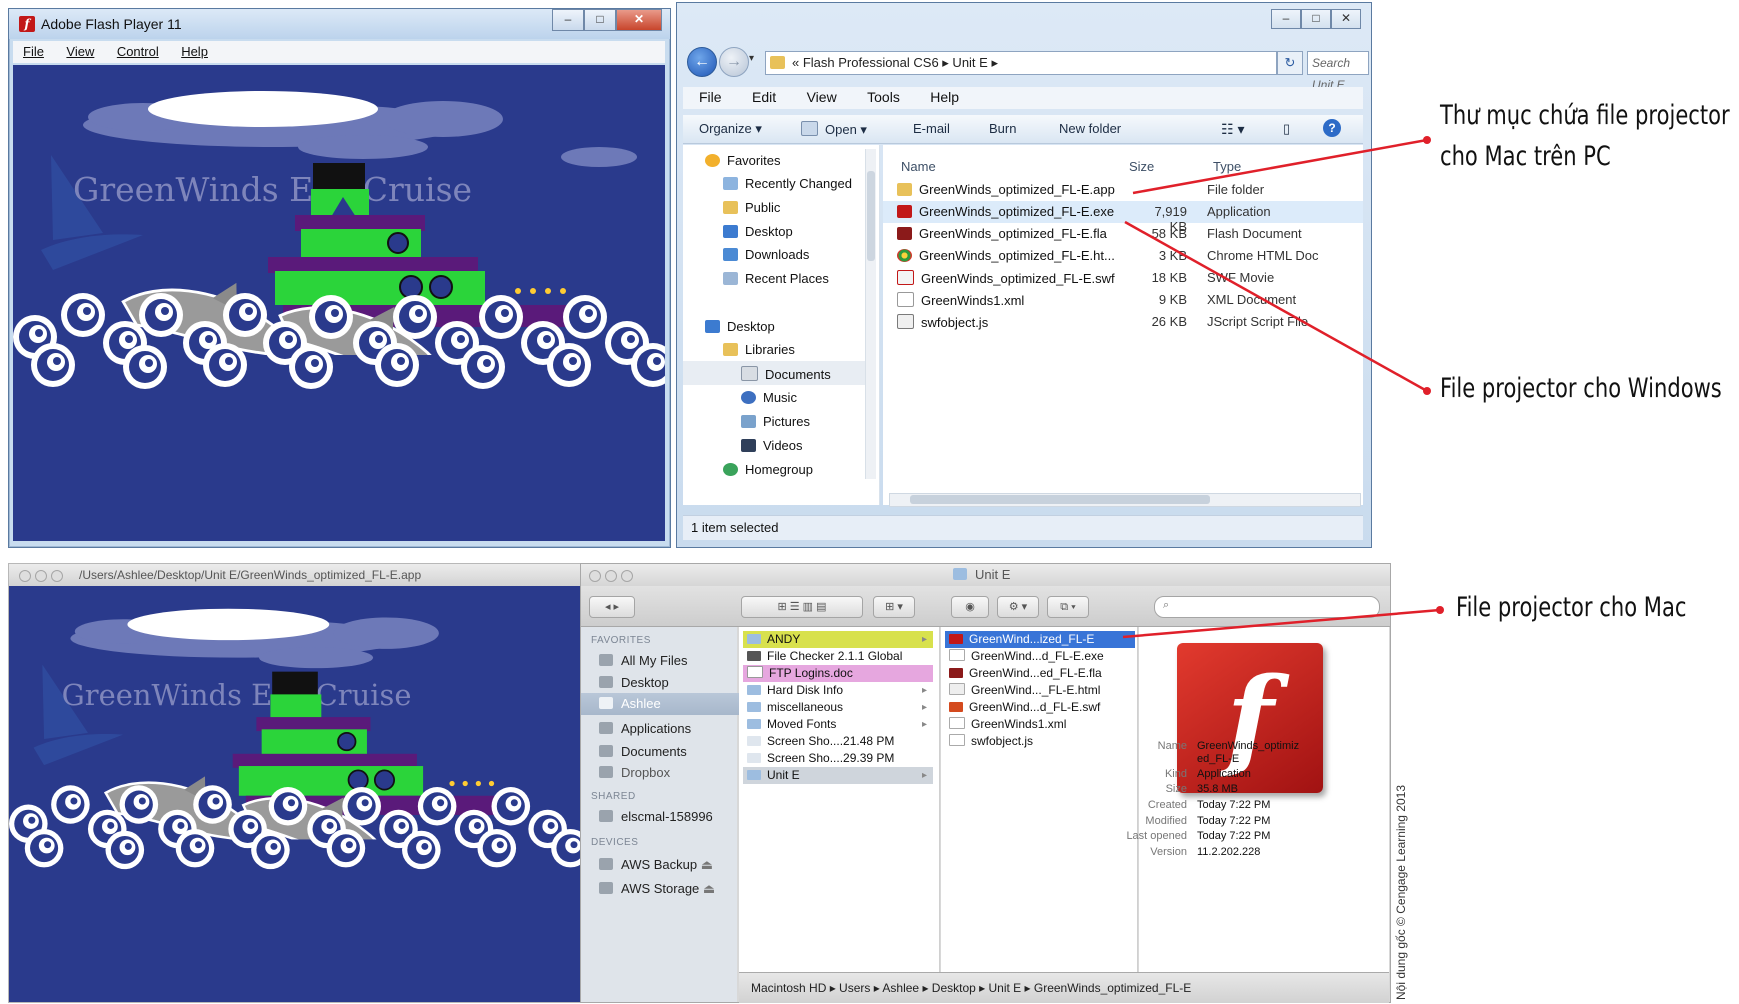 The width and height of the screenshot is (1739, 1004). Describe the element at coordinates (1276, 306) in the screenshot. I see `callout-line-windows` at that location.